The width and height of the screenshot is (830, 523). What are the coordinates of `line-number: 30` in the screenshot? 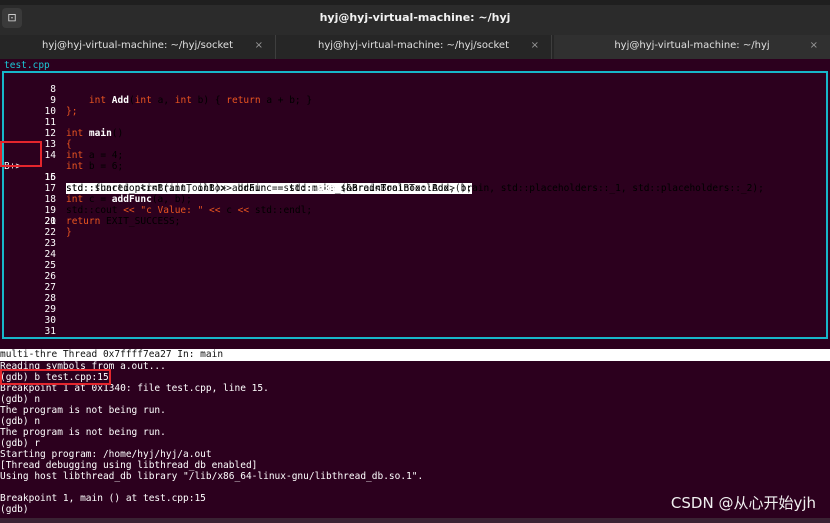 It's located at (50, 320).